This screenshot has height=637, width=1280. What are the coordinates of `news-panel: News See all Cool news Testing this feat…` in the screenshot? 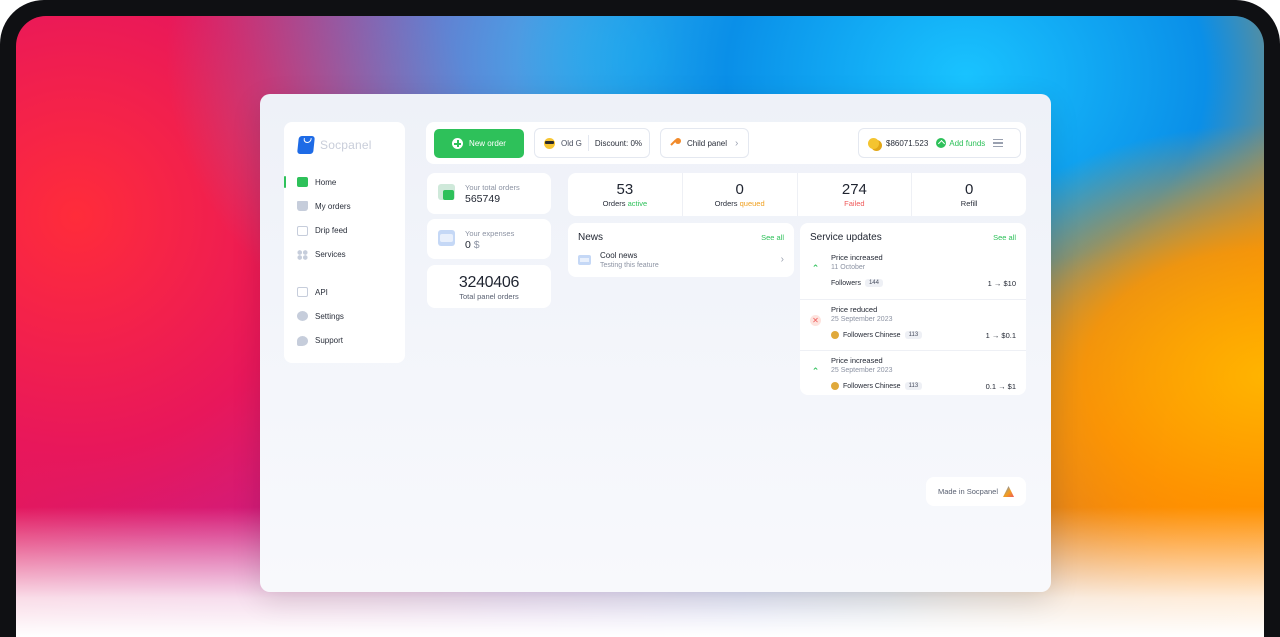 It's located at (681, 250).